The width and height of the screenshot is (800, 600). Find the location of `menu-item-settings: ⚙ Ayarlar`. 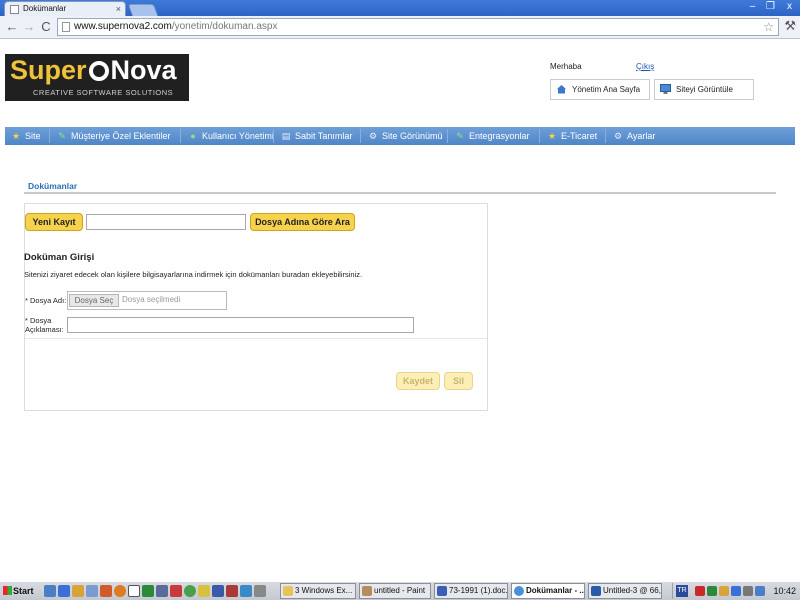

menu-item-settings: ⚙ Ayarlar is located at coordinates (634, 136).